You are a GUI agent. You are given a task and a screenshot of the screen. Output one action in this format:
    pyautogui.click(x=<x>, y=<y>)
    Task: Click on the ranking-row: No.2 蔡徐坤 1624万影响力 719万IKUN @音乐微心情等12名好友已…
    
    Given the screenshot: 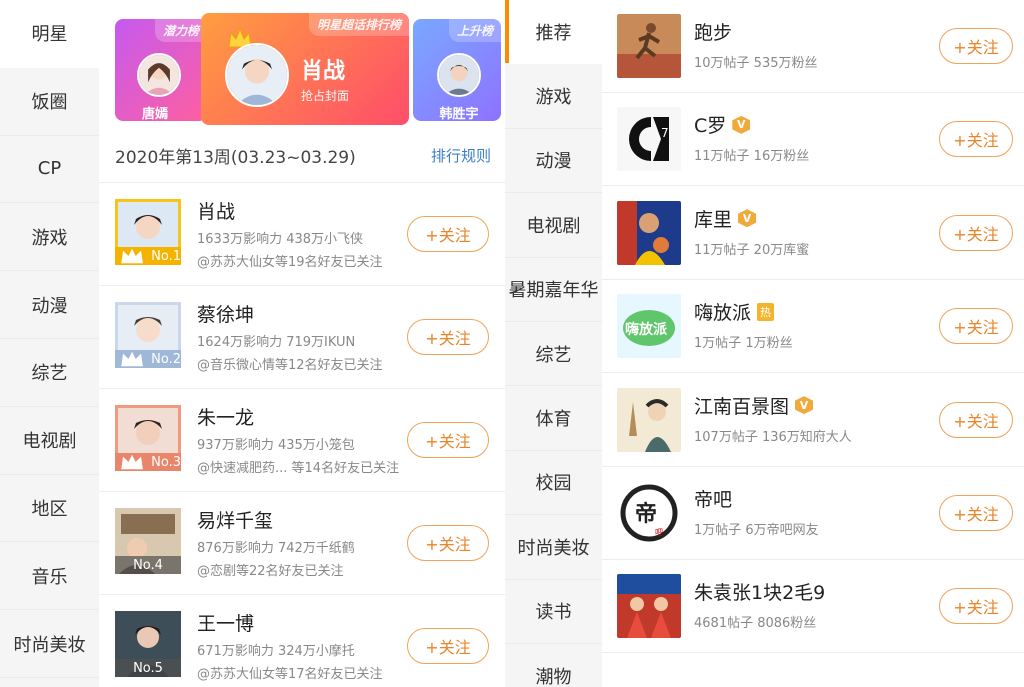 What is the action you would take?
    pyautogui.click(x=302, y=336)
    